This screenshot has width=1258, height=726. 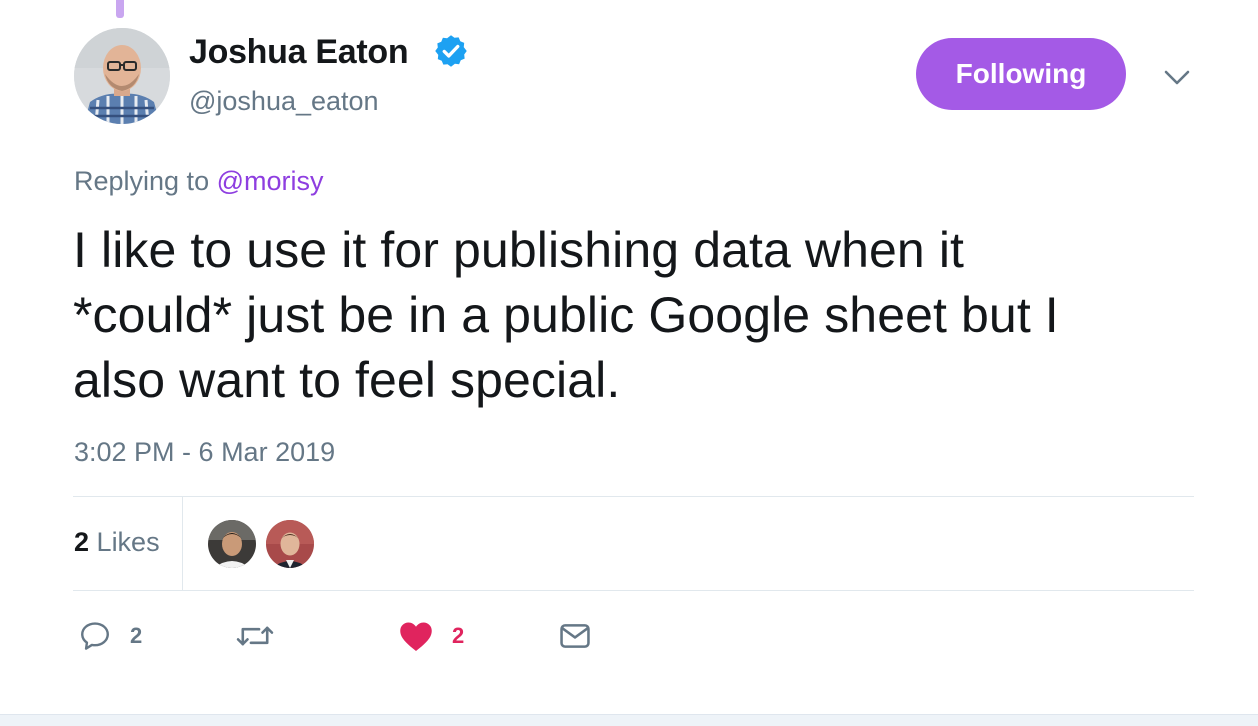 I want to click on direct-message-button, so click(x=575, y=636).